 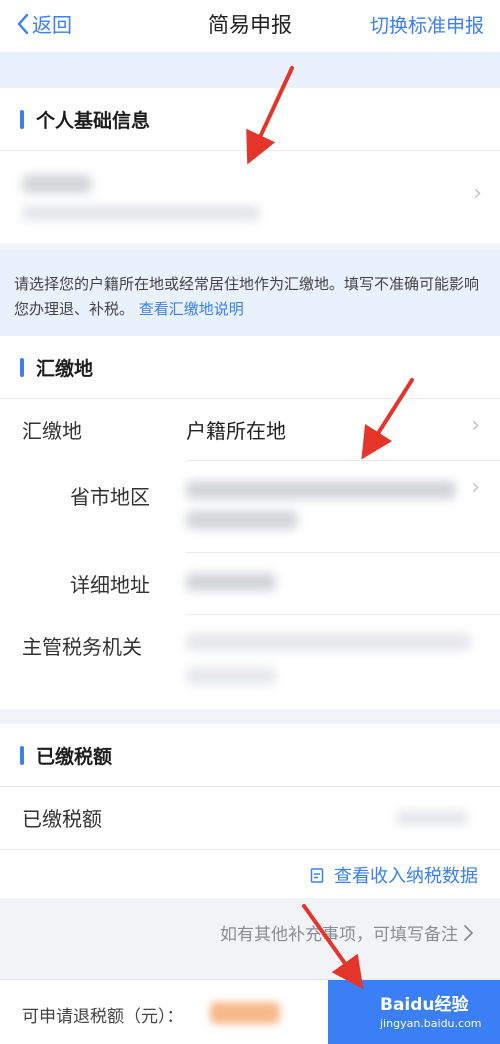 I want to click on row-label: 已缴税额, so click(x=62, y=819).